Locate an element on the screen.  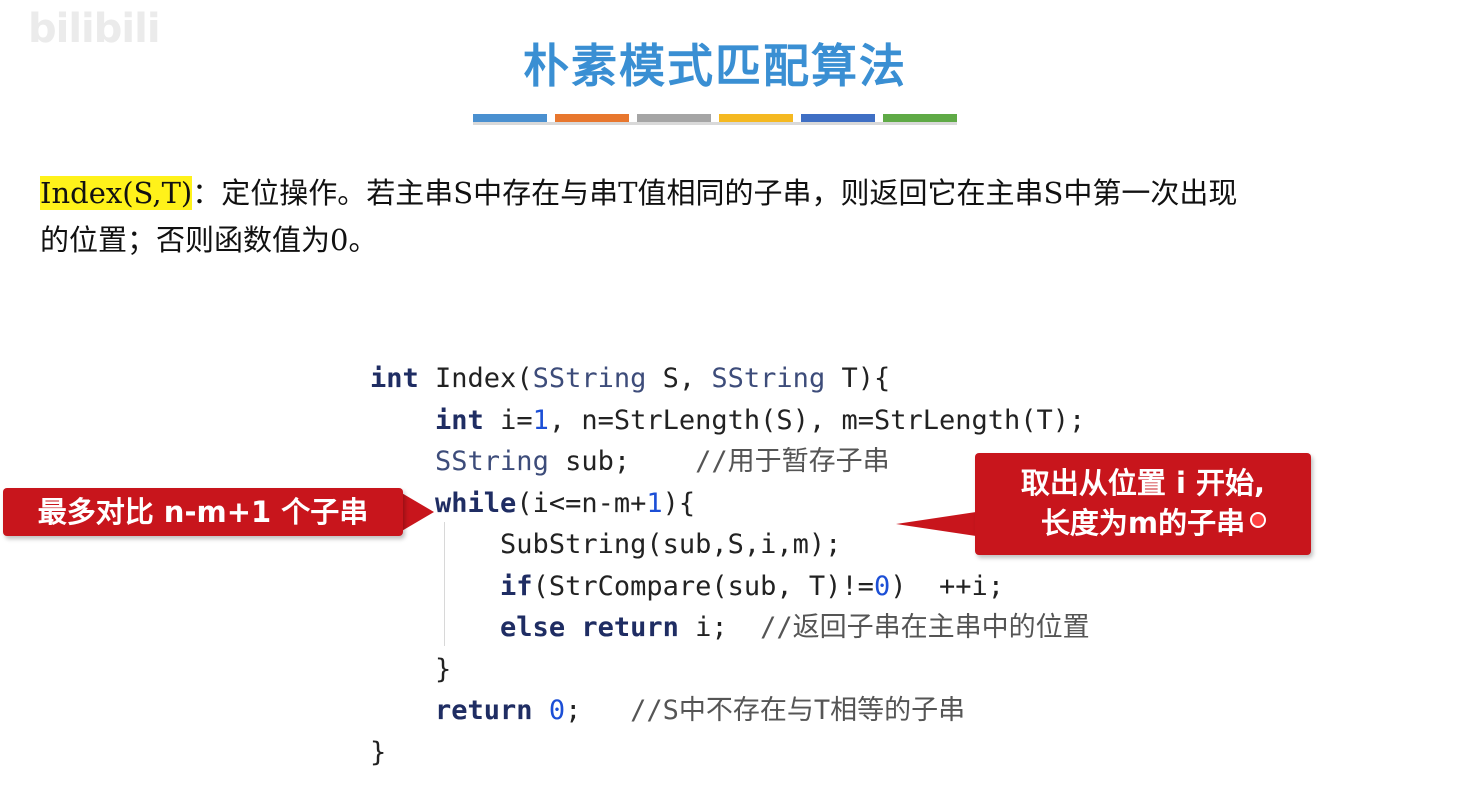
code-line: if(StrCompare(sub, T)!=0) ++i; is located at coordinates (752, 586).